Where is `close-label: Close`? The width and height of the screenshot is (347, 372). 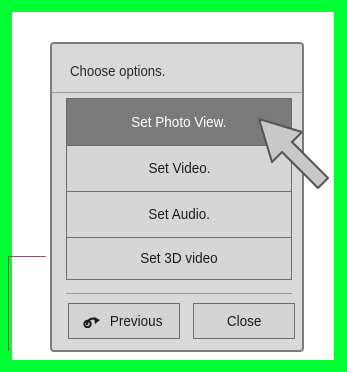 close-label: Close is located at coordinates (244, 321).